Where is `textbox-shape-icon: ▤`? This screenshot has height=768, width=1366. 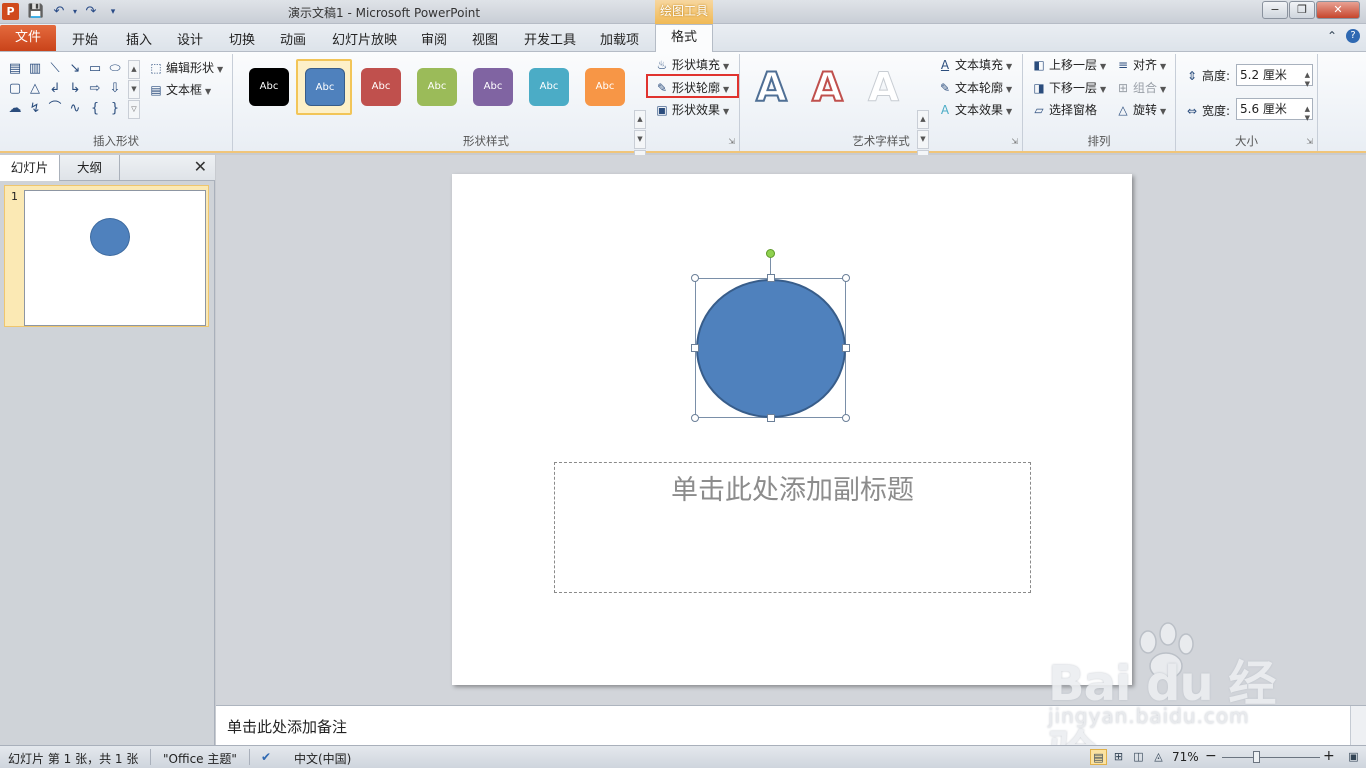 textbox-shape-icon: ▤ is located at coordinates (15, 69).